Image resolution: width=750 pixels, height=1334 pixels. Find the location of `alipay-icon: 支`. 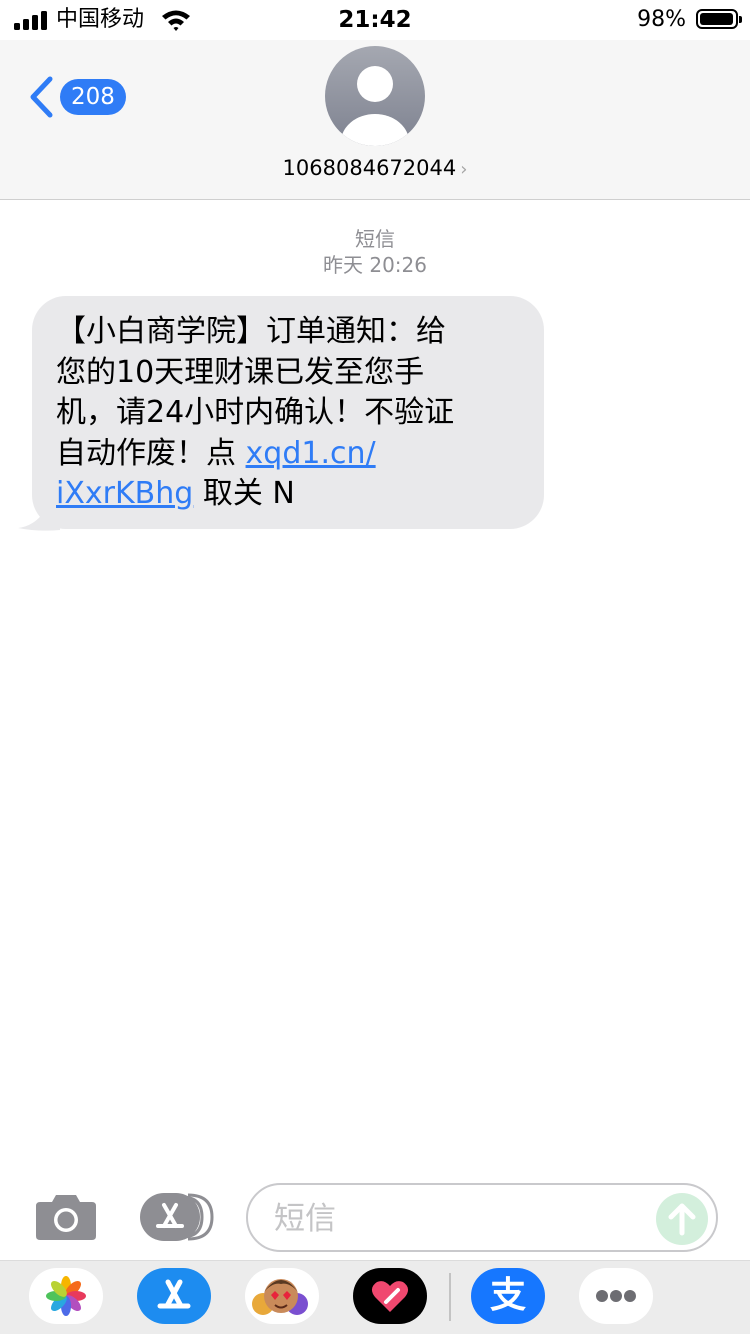

alipay-icon: 支 is located at coordinates (508, 1296).